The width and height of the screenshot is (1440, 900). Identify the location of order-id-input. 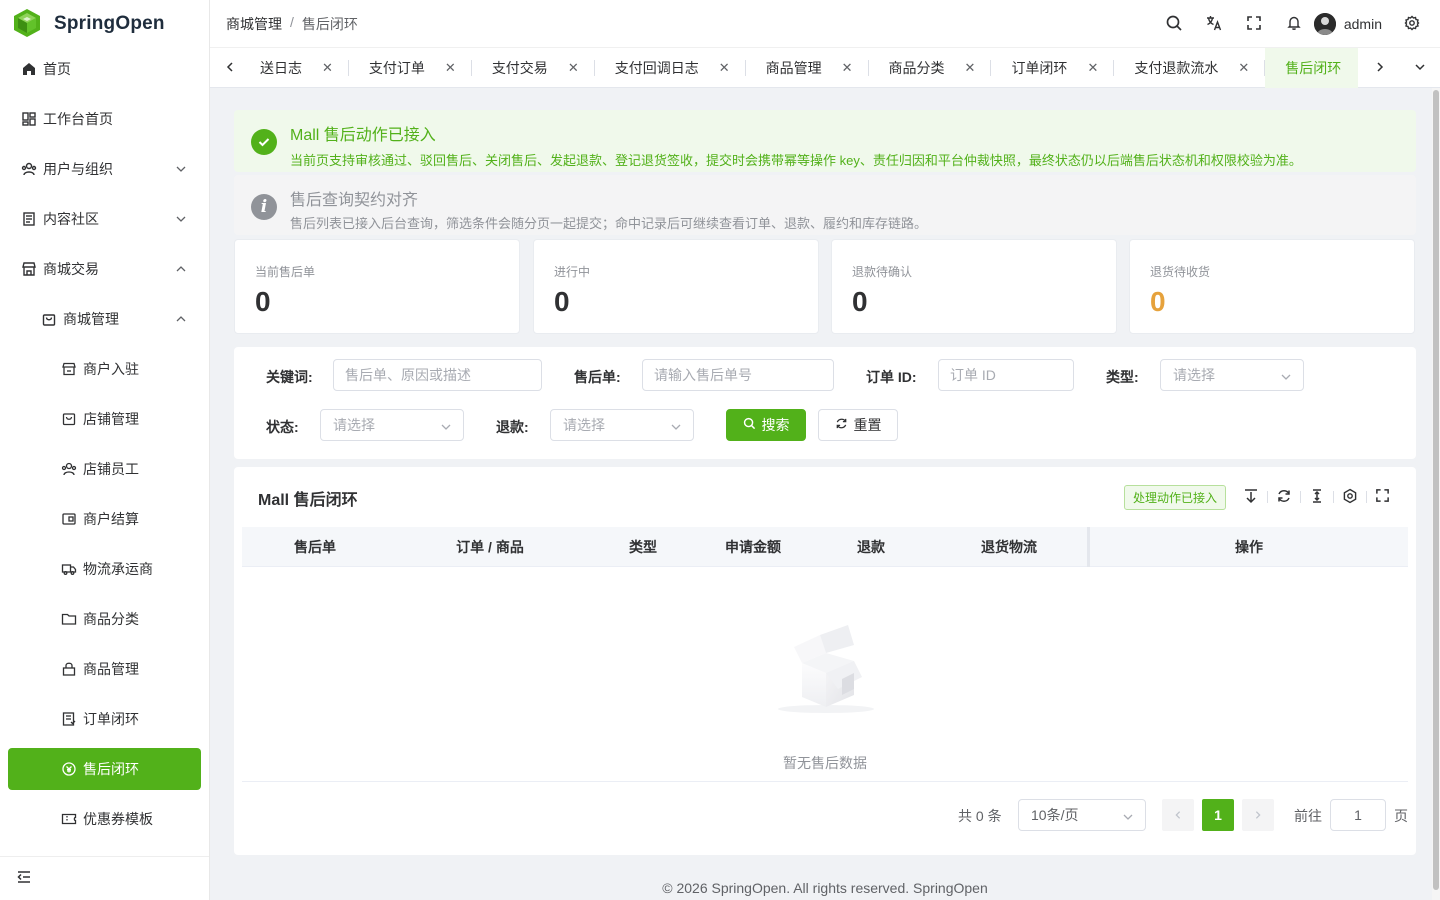
(1006, 375).